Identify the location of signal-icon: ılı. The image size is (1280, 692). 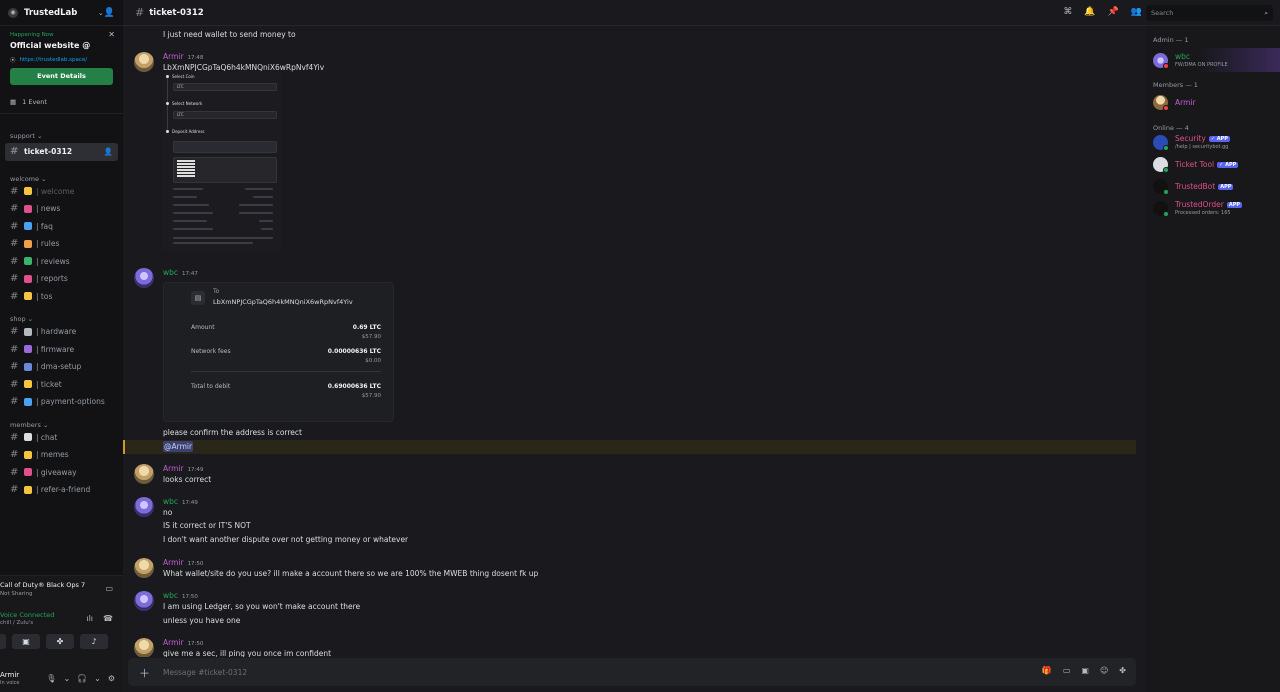
(89, 618).